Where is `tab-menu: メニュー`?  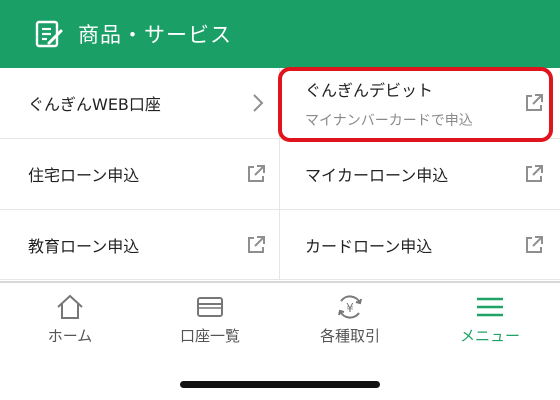
tab-menu: メニュー is located at coordinates (490, 317).